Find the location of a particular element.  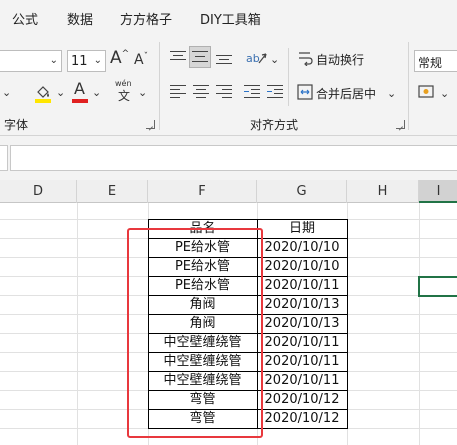

paint-bucket-icon is located at coordinates (43, 94).